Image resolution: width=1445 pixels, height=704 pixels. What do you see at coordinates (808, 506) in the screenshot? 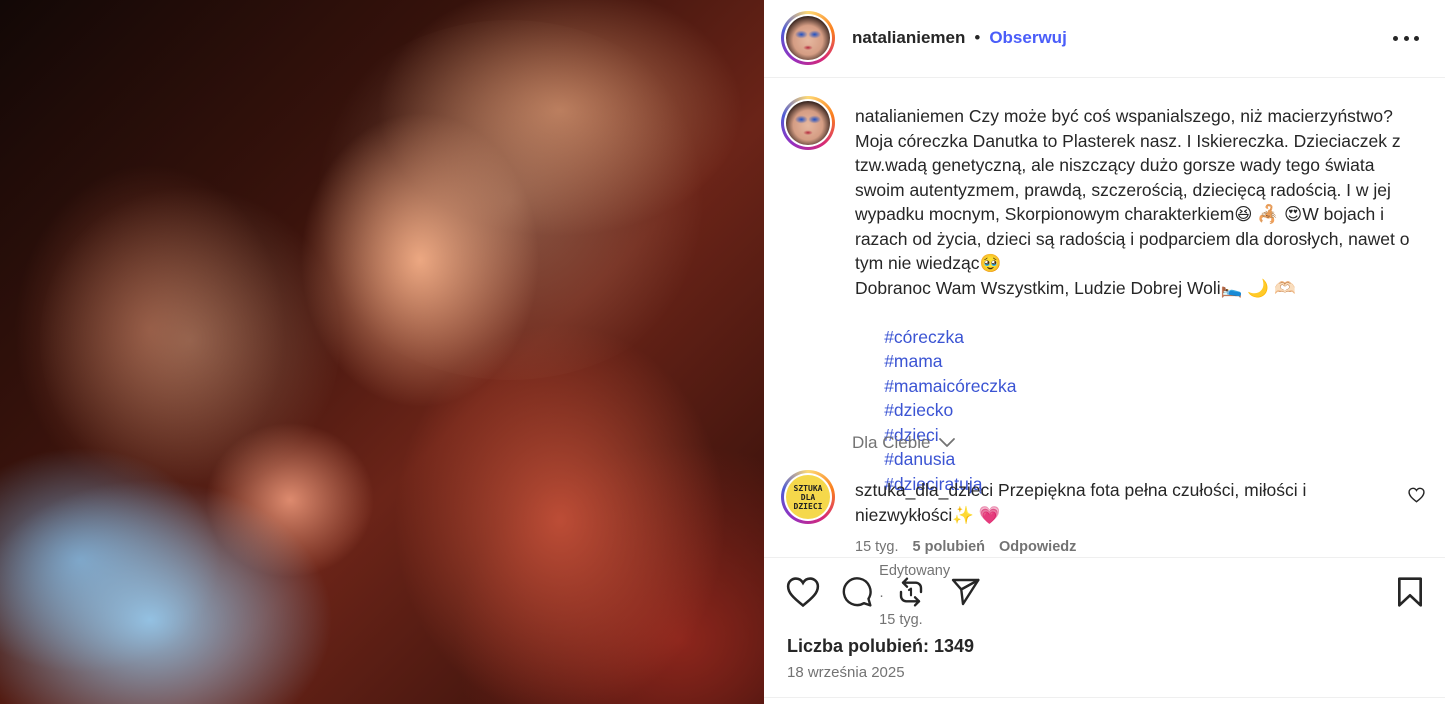
I see `avatar-text: DZIECI` at bounding box center [808, 506].